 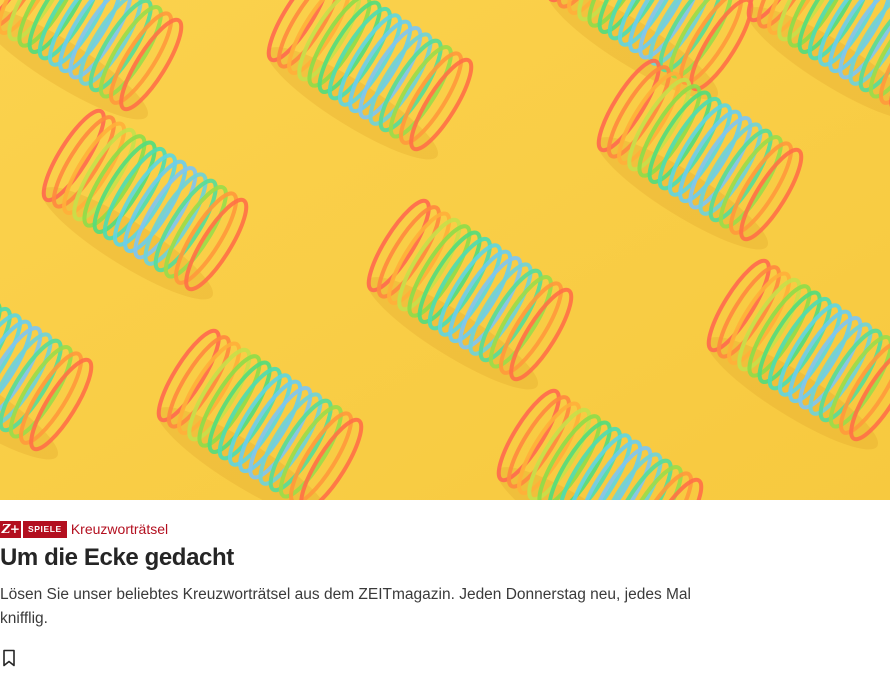 What do you see at coordinates (9, 658) in the screenshot?
I see `bookmark-icon` at bounding box center [9, 658].